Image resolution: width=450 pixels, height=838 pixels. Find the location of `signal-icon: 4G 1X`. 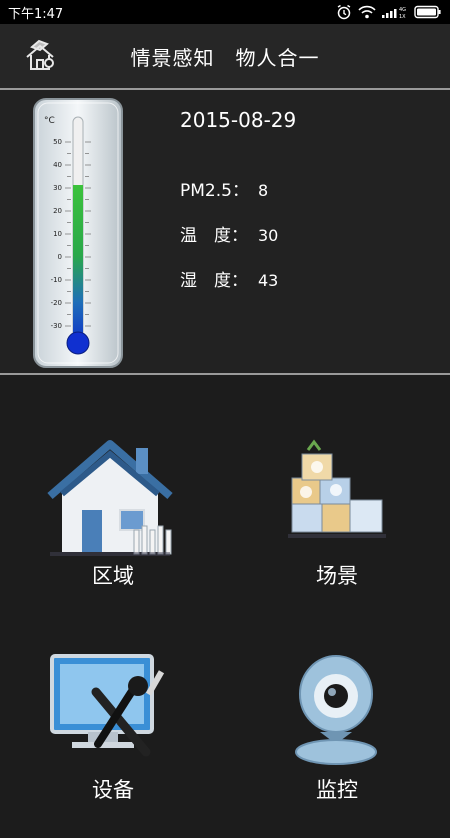

signal-icon: 4G 1X is located at coordinates (394, 13).